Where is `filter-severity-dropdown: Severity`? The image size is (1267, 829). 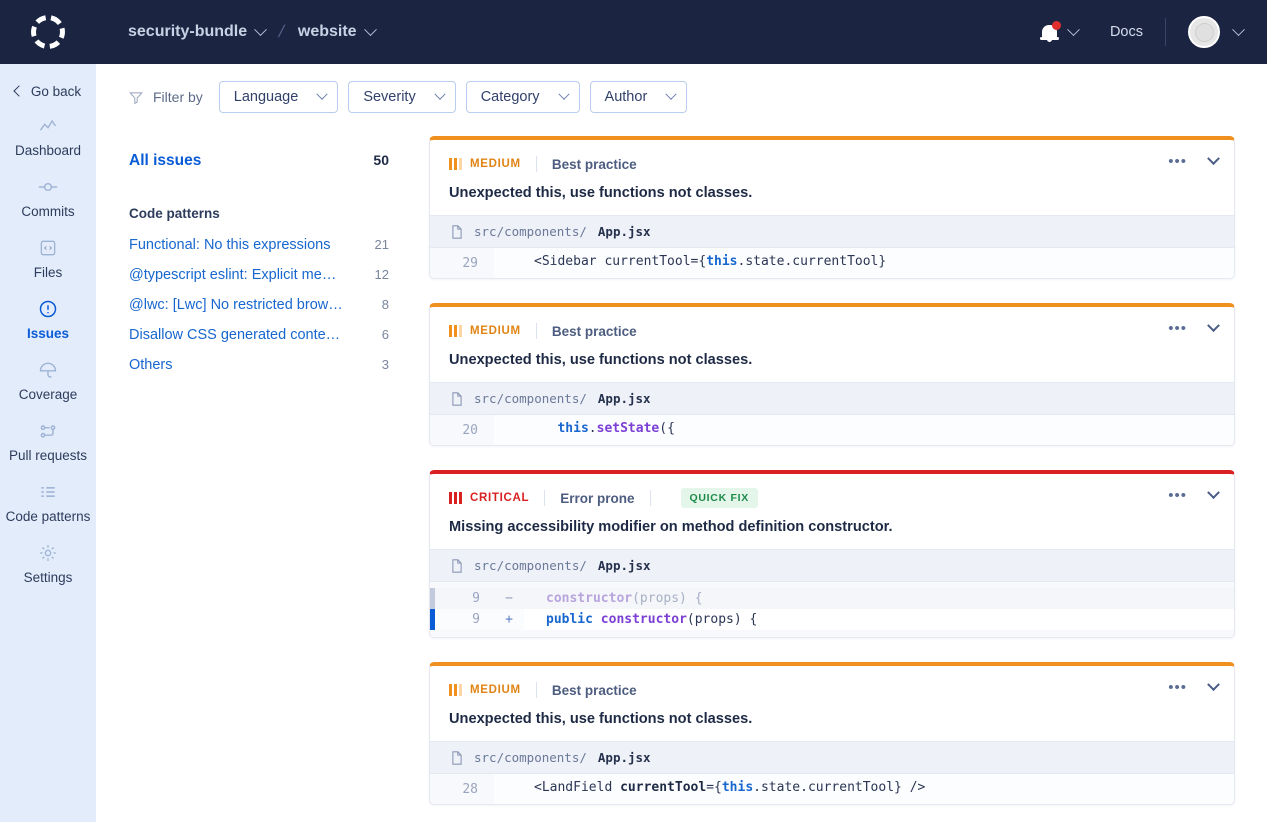
filter-severity-dropdown: Severity is located at coordinates (402, 97).